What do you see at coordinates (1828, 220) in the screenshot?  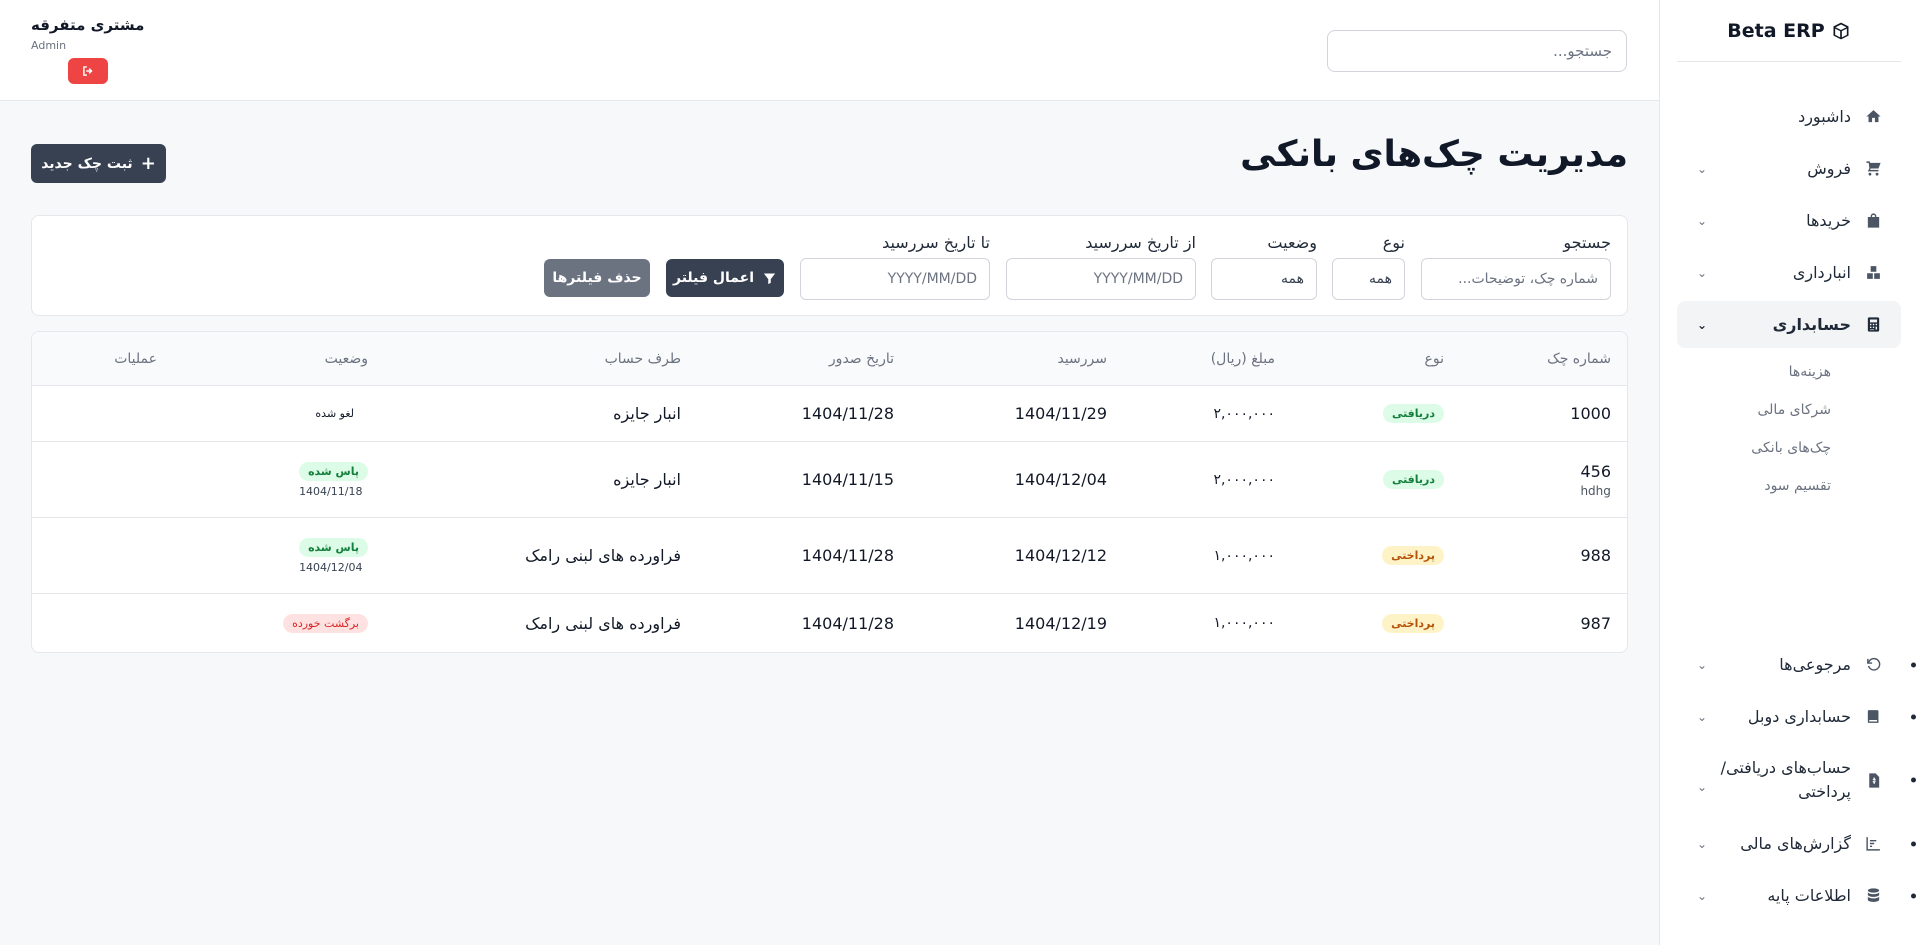 I see `sidebar-item-label: خریدها` at bounding box center [1828, 220].